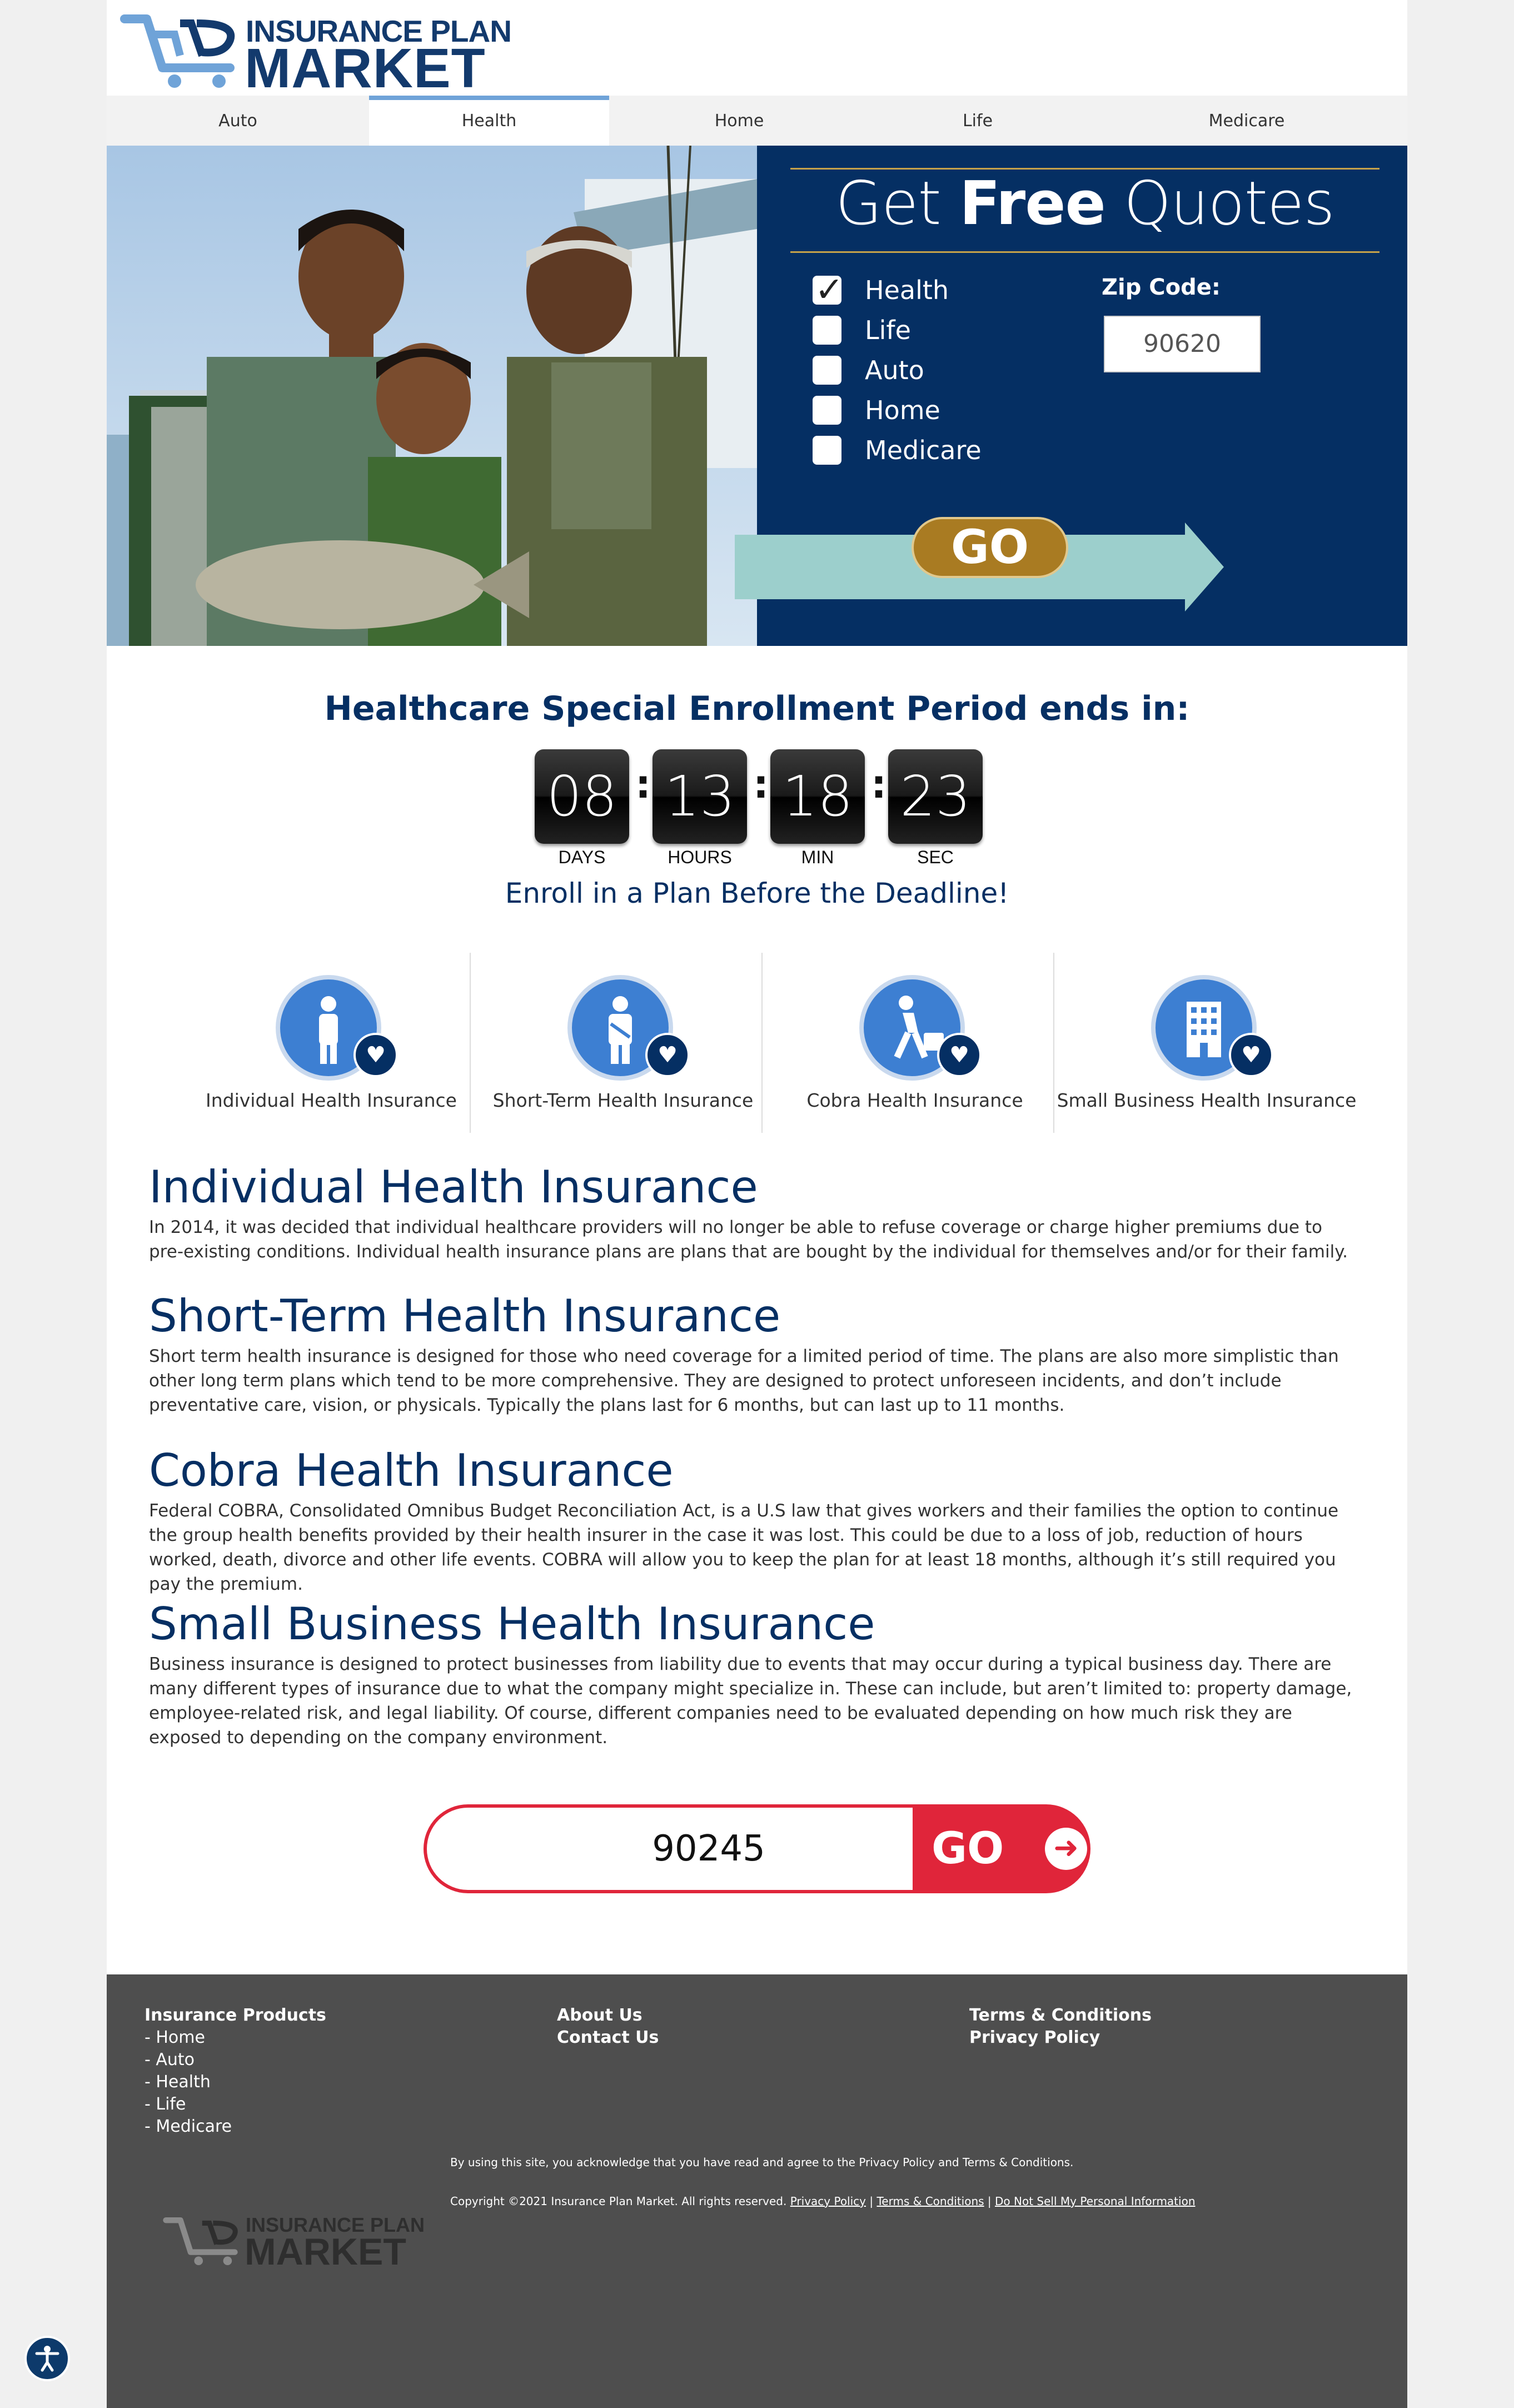 This screenshot has height=2408, width=1514. Describe the element at coordinates (828, 2201) in the screenshot. I see `copyright-privacy-link: Privacy Policy` at that location.